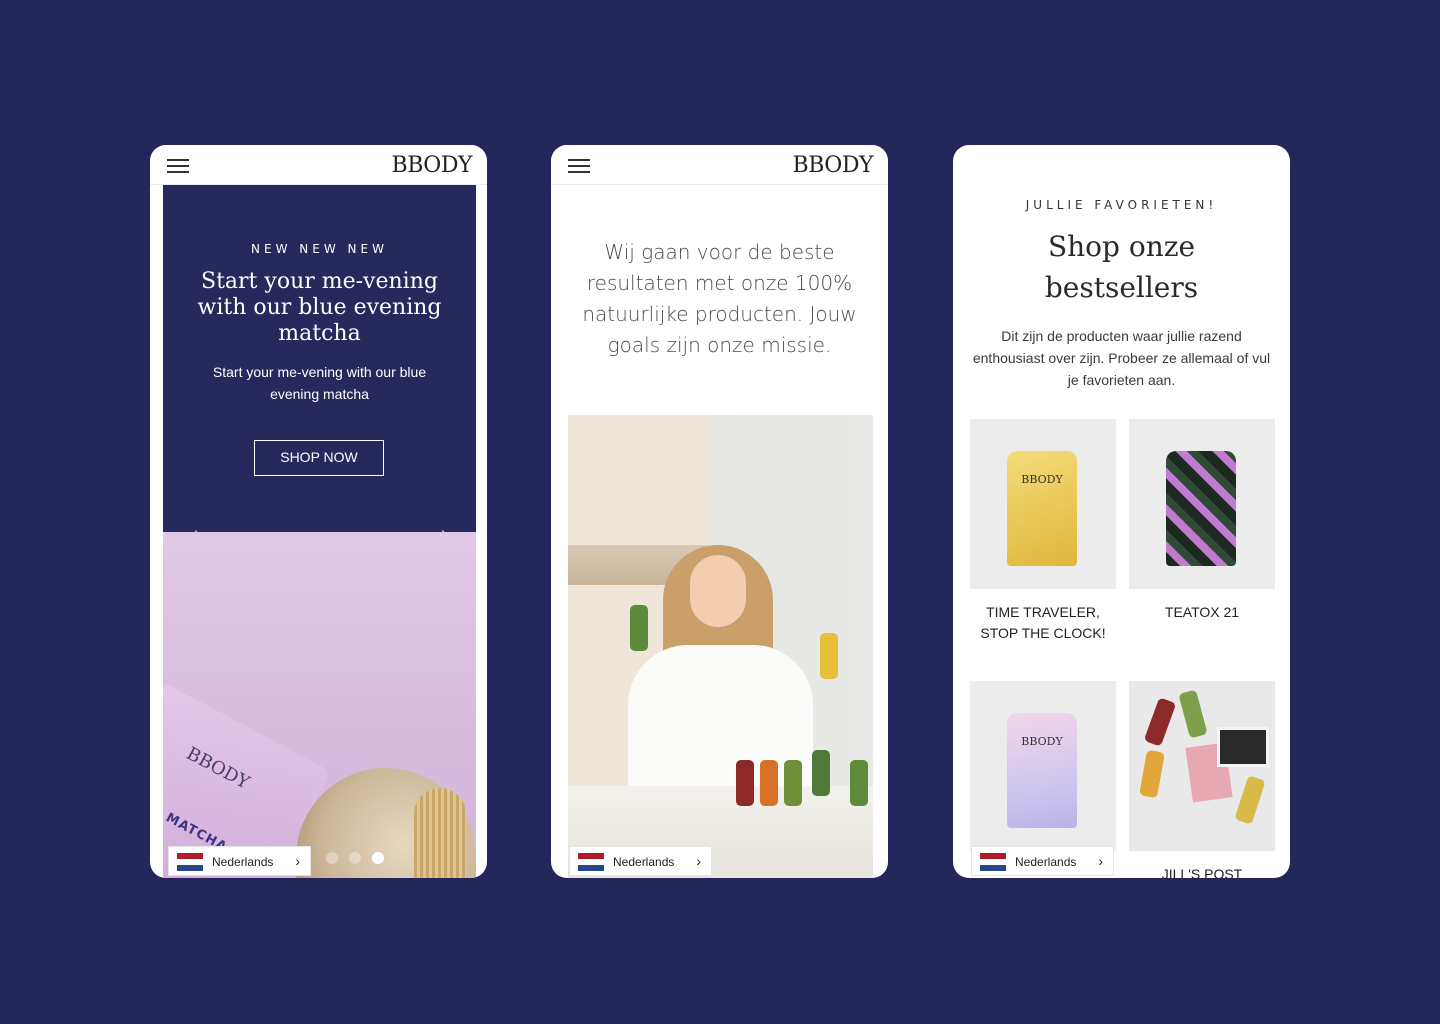  Describe the element at coordinates (720, 646) in the screenshot. I see `founder-photo` at that location.